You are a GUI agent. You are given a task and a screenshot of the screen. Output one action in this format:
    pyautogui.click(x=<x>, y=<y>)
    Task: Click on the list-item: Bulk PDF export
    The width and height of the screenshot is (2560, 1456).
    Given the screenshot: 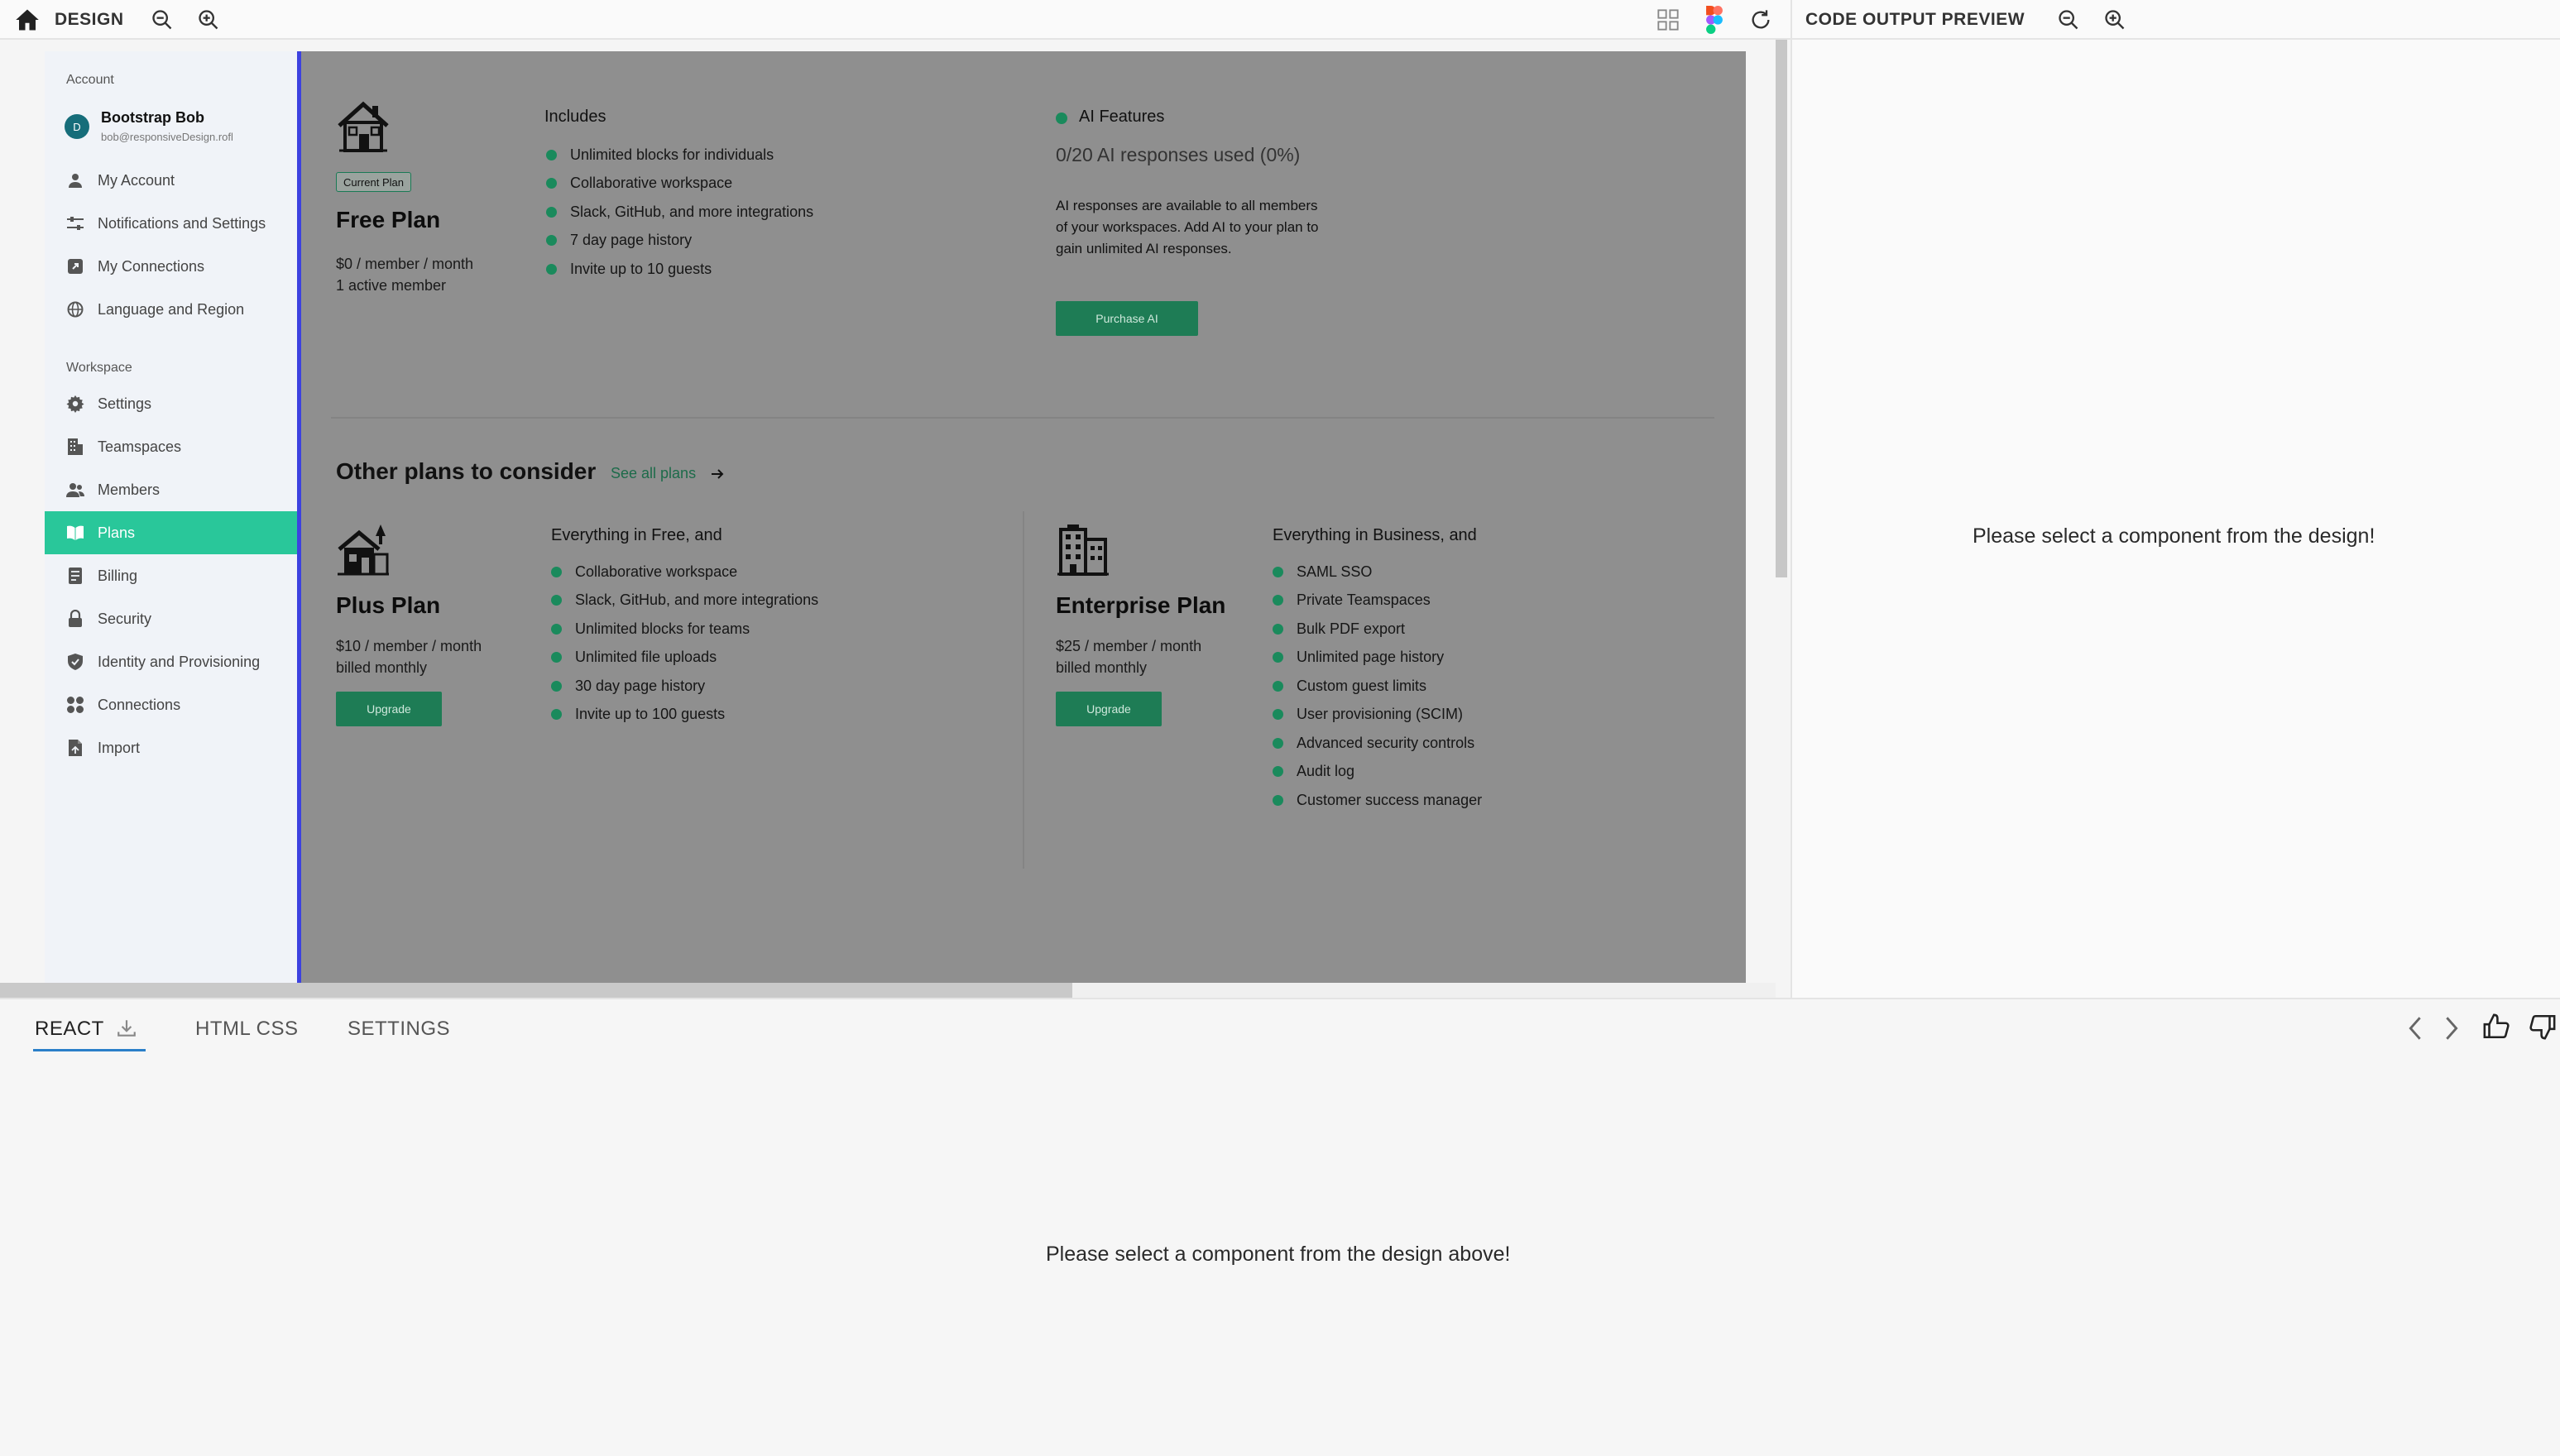 What is the action you would take?
    pyautogui.click(x=1377, y=629)
    